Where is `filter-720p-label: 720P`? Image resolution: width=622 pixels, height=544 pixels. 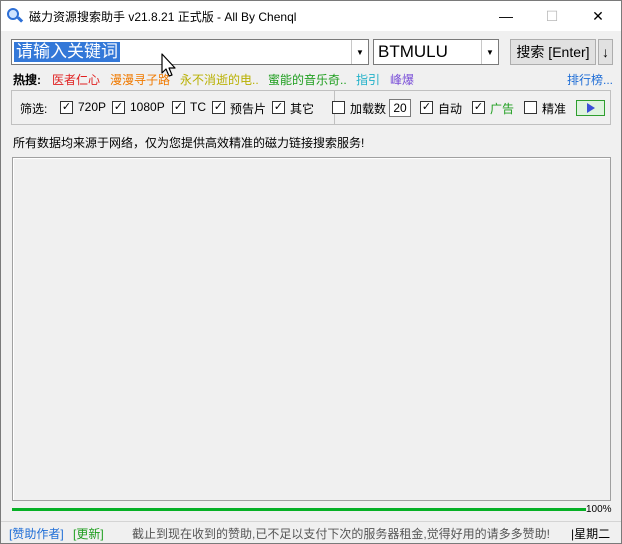
filter-720p-label: 720P is located at coordinates (92, 107).